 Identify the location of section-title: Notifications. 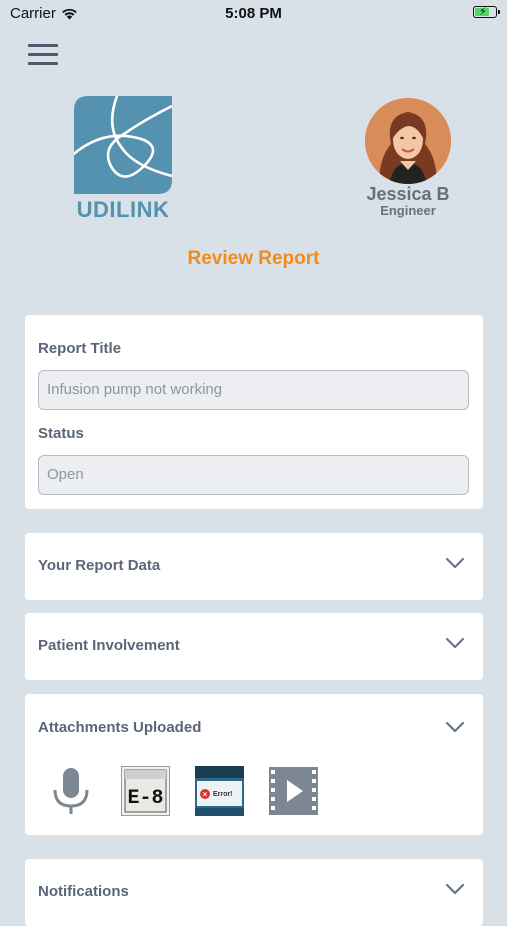
(83, 891).